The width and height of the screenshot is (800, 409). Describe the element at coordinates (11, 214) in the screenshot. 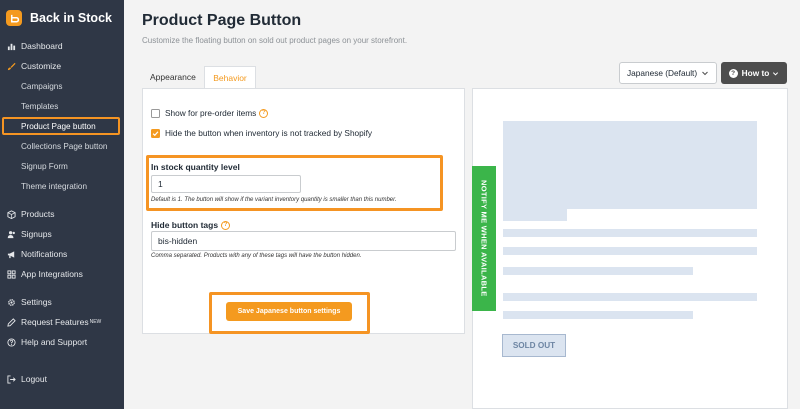

I see `box-icon` at that location.